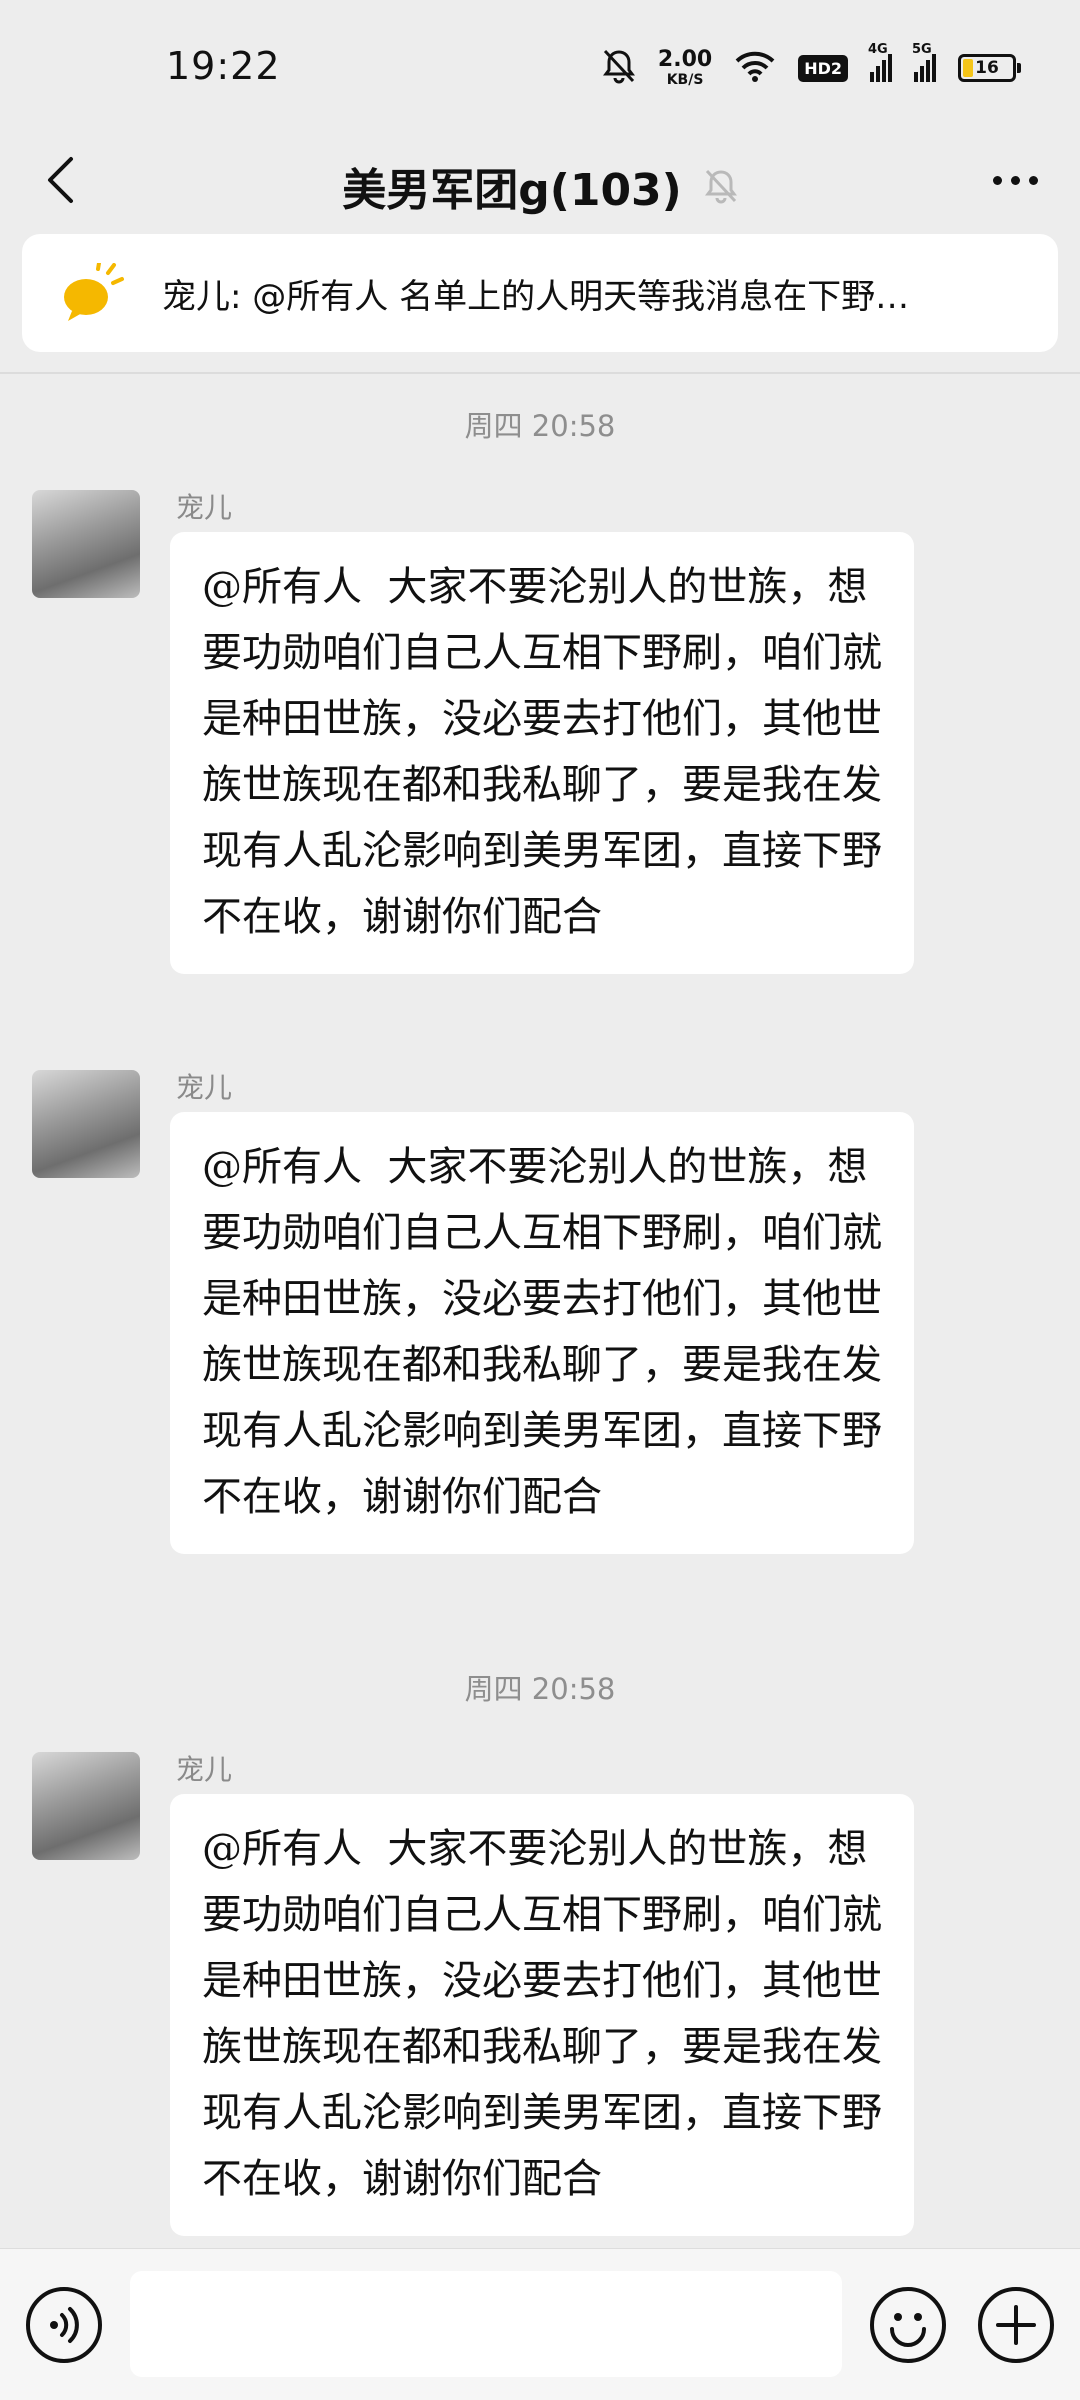 The height and width of the screenshot is (2400, 1080). What do you see at coordinates (486, 2324) in the screenshot?
I see `message-input` at bounding box center [486, 2324].